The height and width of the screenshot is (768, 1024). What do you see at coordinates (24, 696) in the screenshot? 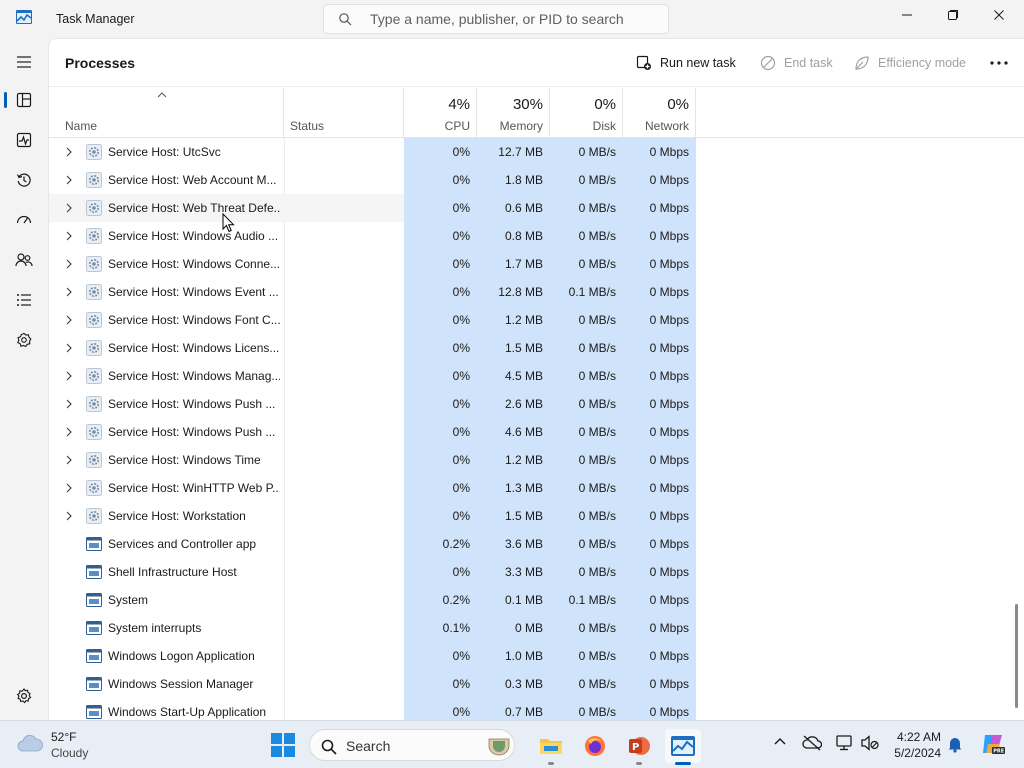
I see `nav-settings` at bounding box center [24, 696].